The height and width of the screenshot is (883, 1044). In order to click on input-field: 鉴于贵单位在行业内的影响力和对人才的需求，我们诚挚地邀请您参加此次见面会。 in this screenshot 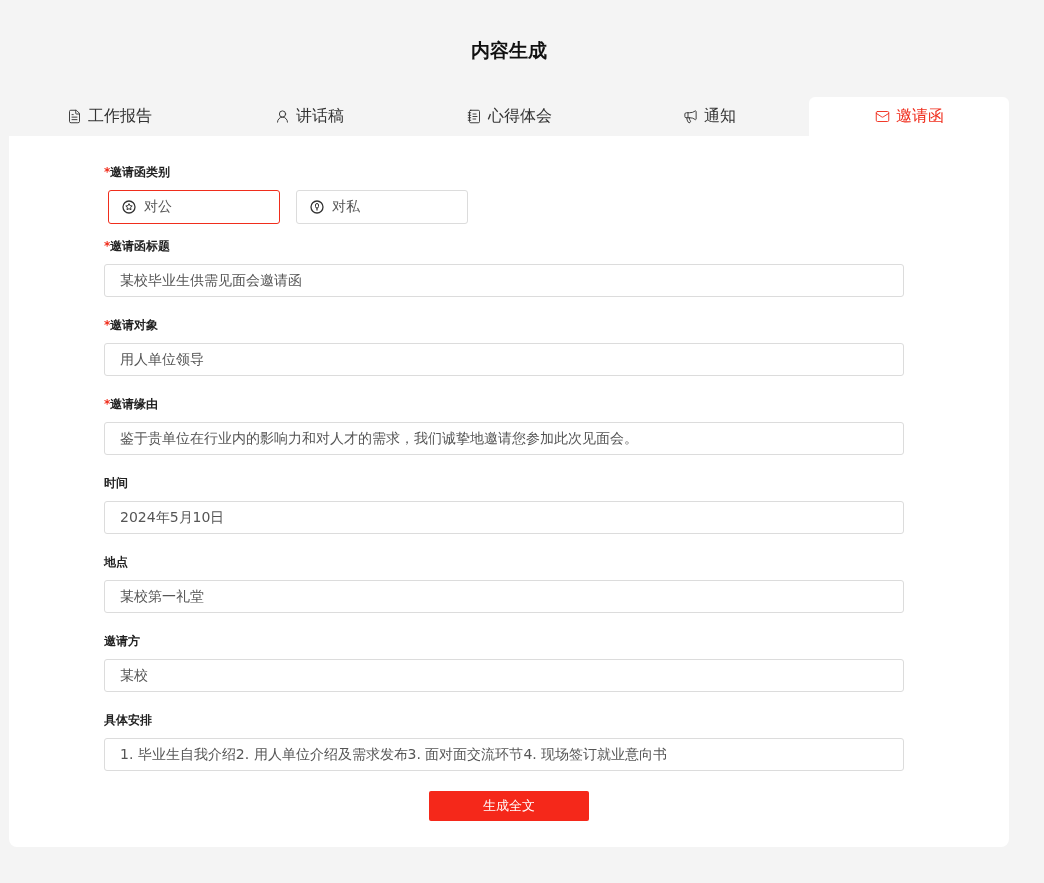, I will do `click(504, 438)`.